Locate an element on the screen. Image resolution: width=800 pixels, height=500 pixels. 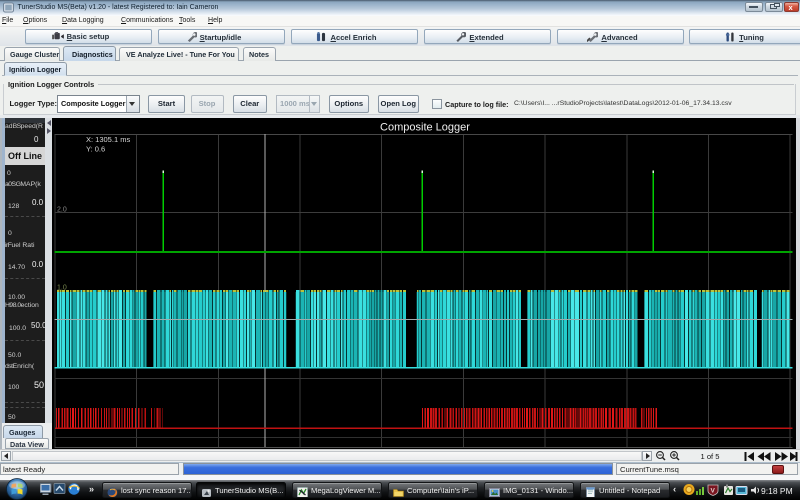
svg-text: 1.0 is located at coordinates (62, 288).